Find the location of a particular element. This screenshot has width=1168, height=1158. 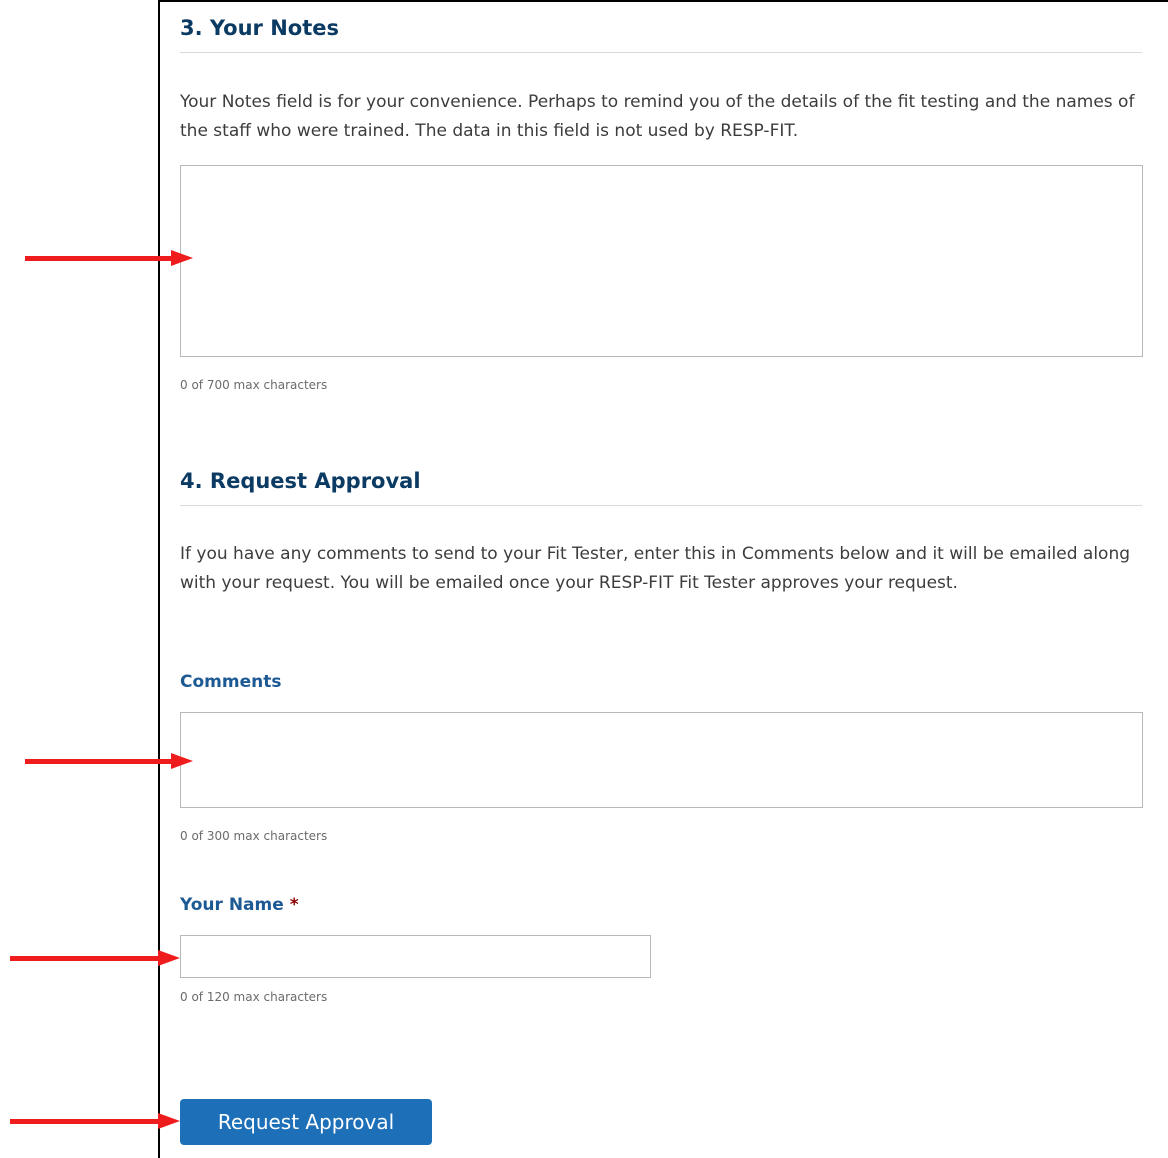

your-name-label-group: Your Name * is located at coordinates (239, 905).